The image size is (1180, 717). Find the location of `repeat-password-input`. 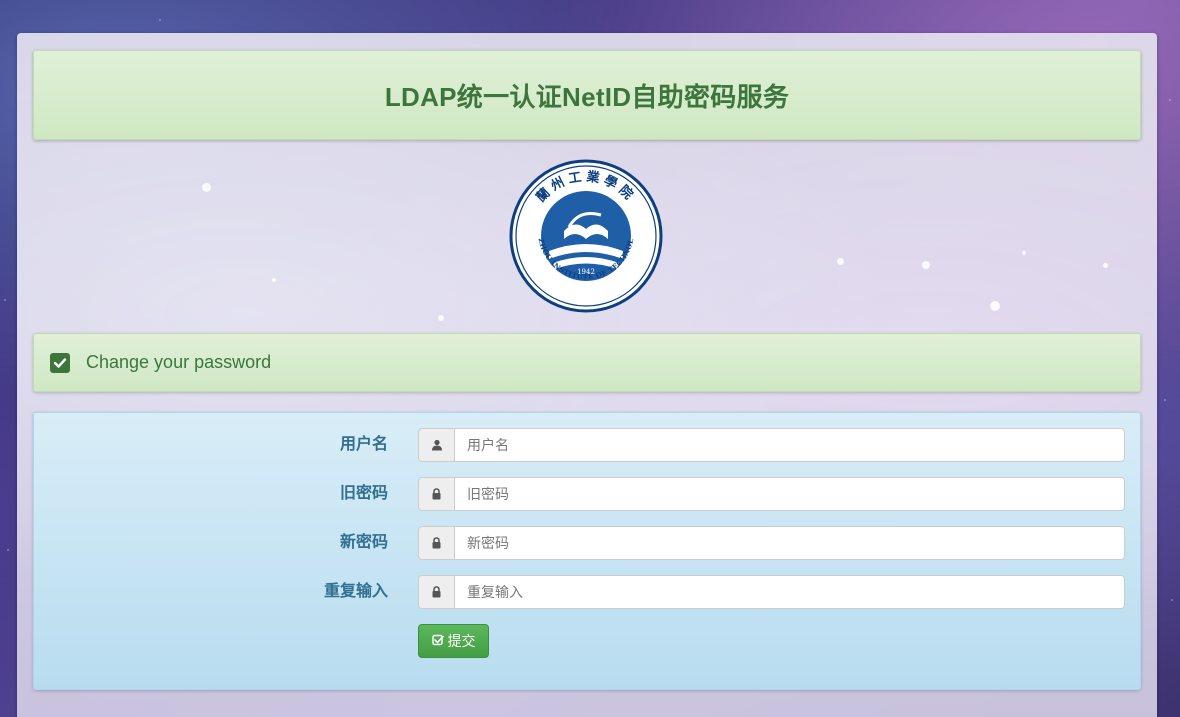

repeat-password-input is located at coordinates (789, 592).